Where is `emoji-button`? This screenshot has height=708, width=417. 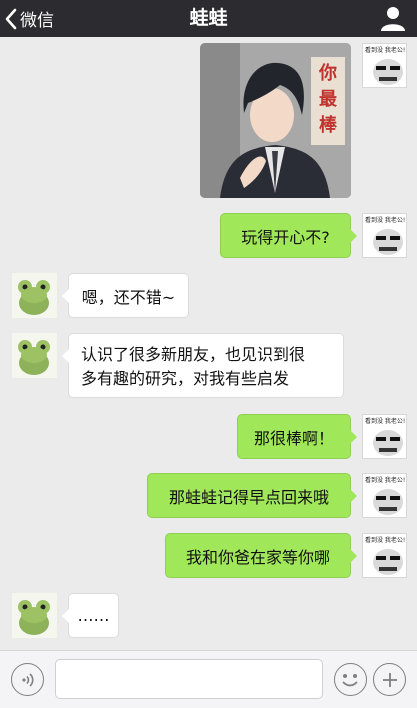
emoji-button is located at coordinates (350, 679).